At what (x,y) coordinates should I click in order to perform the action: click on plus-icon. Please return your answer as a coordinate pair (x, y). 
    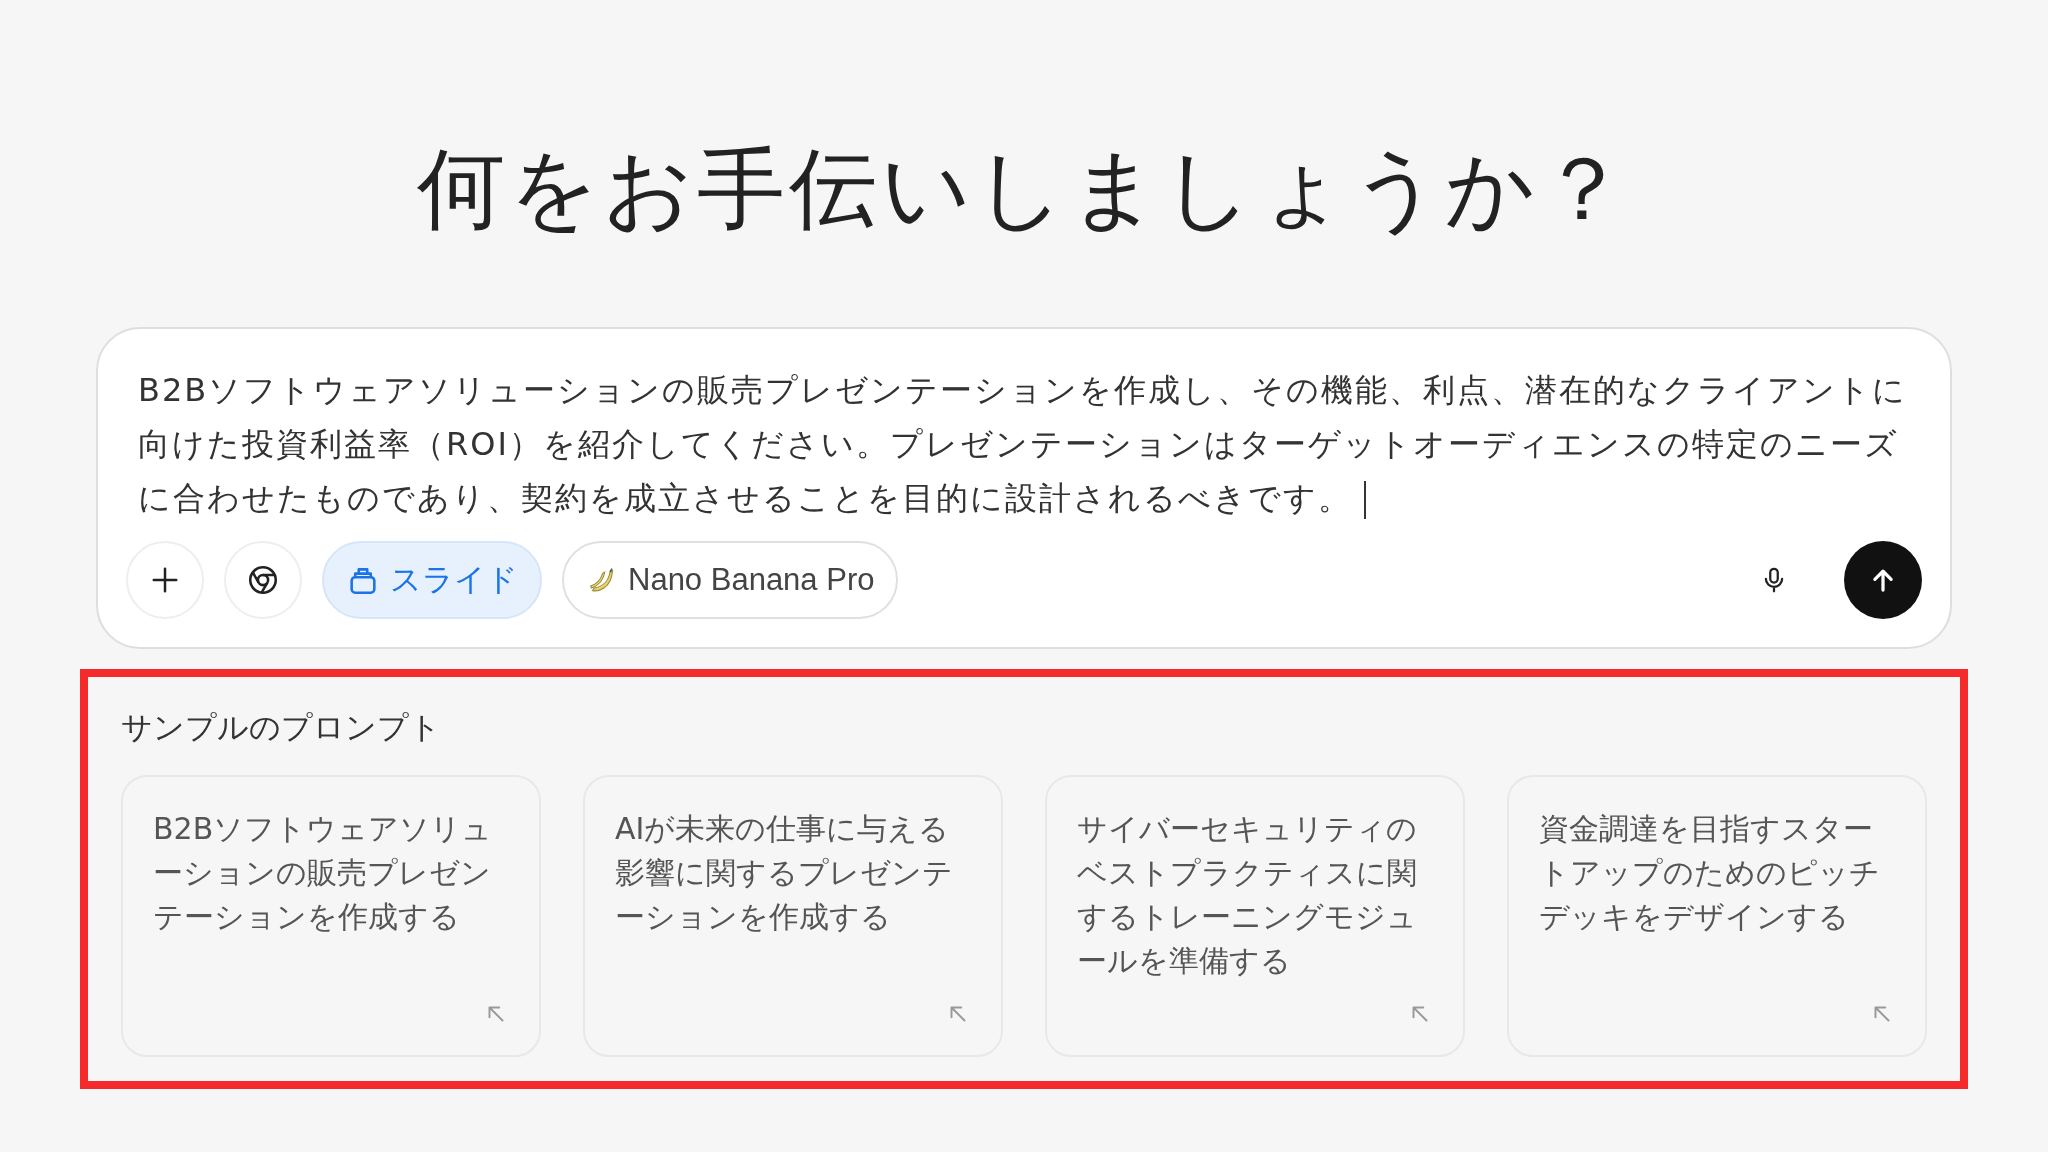
    Looking at the image, I should click on (165, 580).